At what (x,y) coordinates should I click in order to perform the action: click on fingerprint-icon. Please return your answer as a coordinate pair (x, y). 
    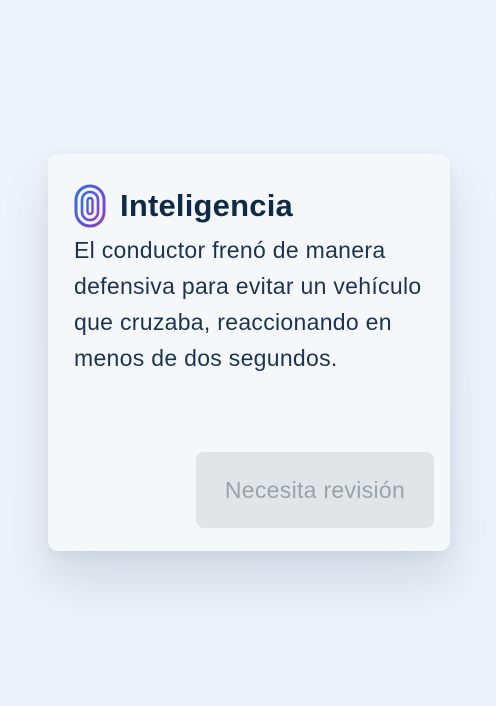
    Looking at the image, I should click on (90, 206).